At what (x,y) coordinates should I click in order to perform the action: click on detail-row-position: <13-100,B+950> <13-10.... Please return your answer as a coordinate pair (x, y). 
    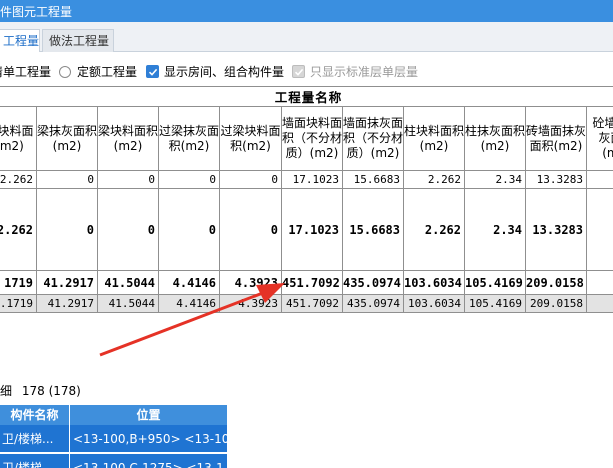
    Looking at the image, I should click on (149, 439).